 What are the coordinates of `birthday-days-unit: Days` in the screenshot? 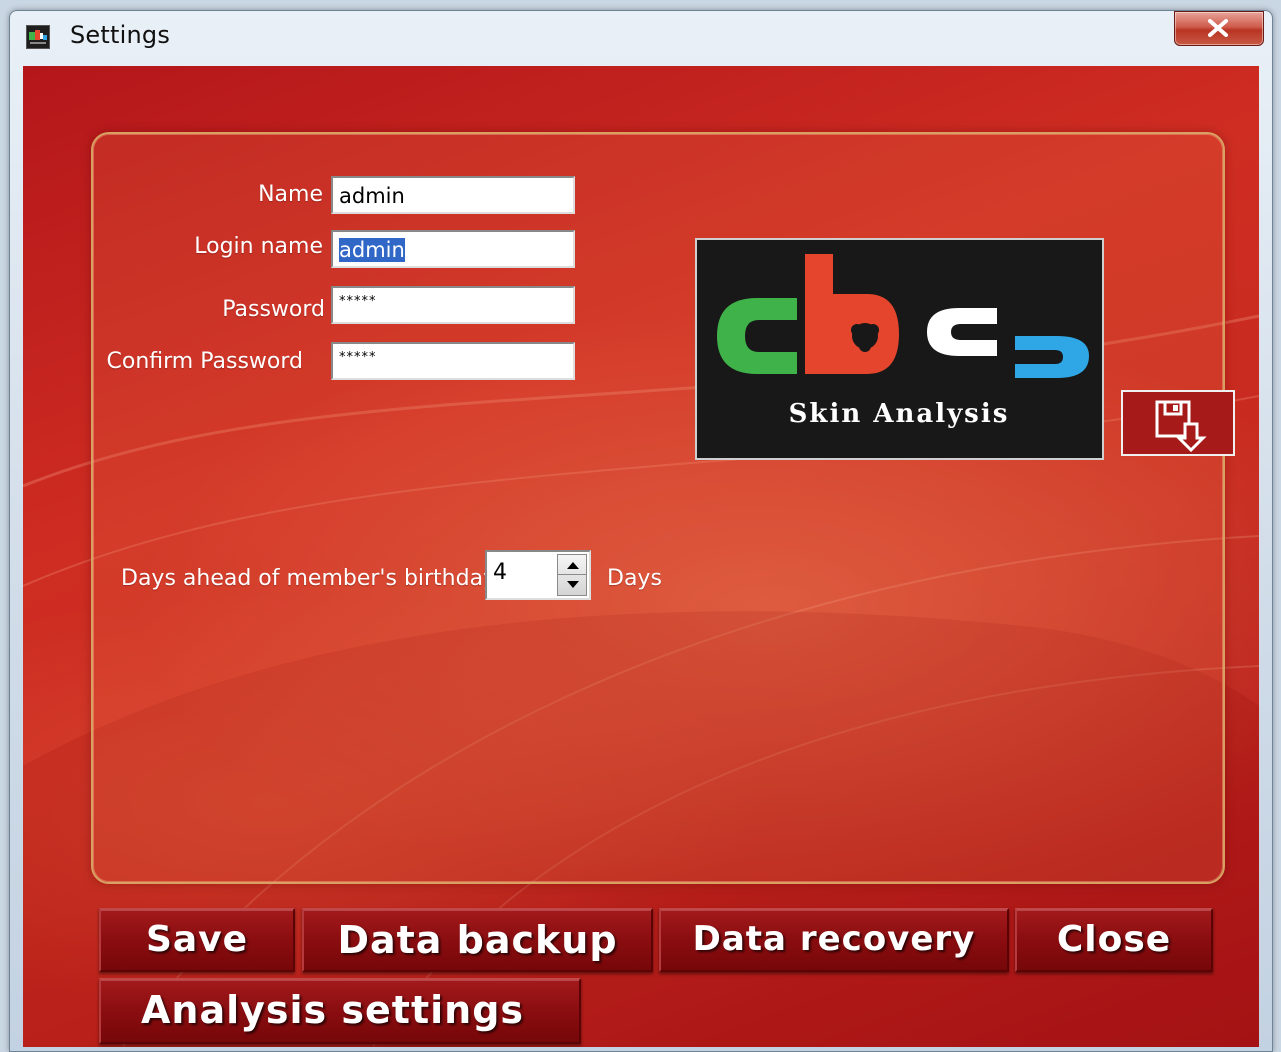 It's located at (634, 578).